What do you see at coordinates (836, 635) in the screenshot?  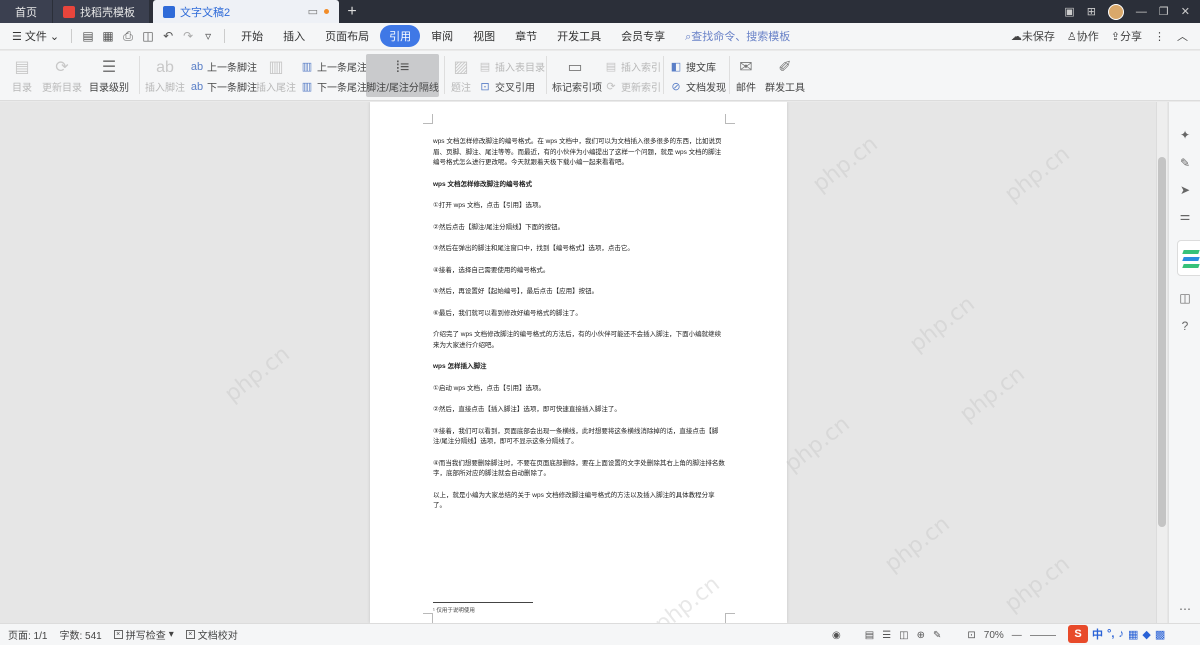 I see `eye-icon: ◉` at bounding box center [836, 635].